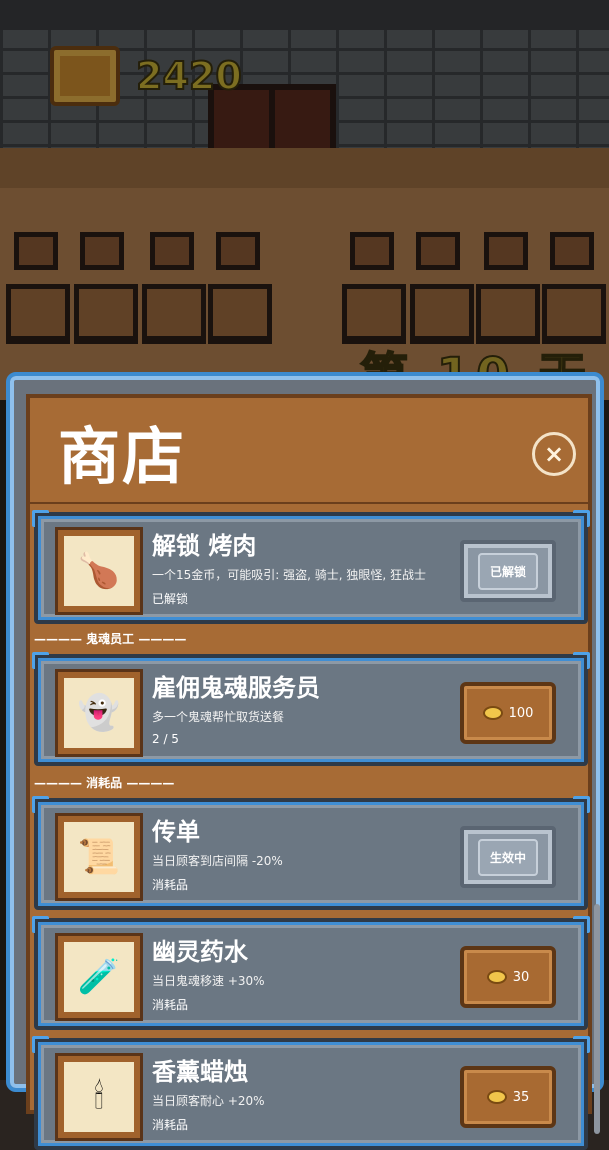 This screenshot has height=1150, width=609. I want to click on item-thumbnail: 🧪, so click(99, 977).